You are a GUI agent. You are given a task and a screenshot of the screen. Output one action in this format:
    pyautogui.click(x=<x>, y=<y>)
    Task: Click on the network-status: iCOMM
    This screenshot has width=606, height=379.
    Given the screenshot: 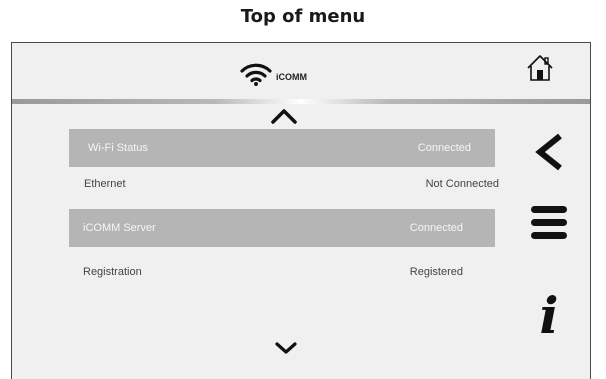 What is the action you would take?
    pyautogui.click(x=273, y=74)
    